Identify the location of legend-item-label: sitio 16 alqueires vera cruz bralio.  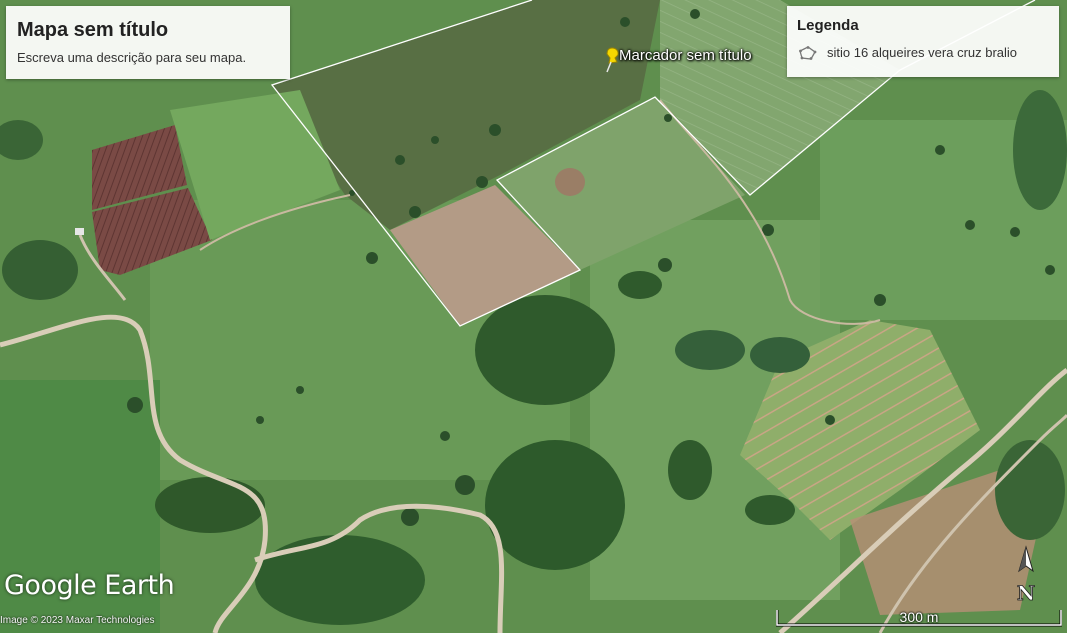
(922, 52).